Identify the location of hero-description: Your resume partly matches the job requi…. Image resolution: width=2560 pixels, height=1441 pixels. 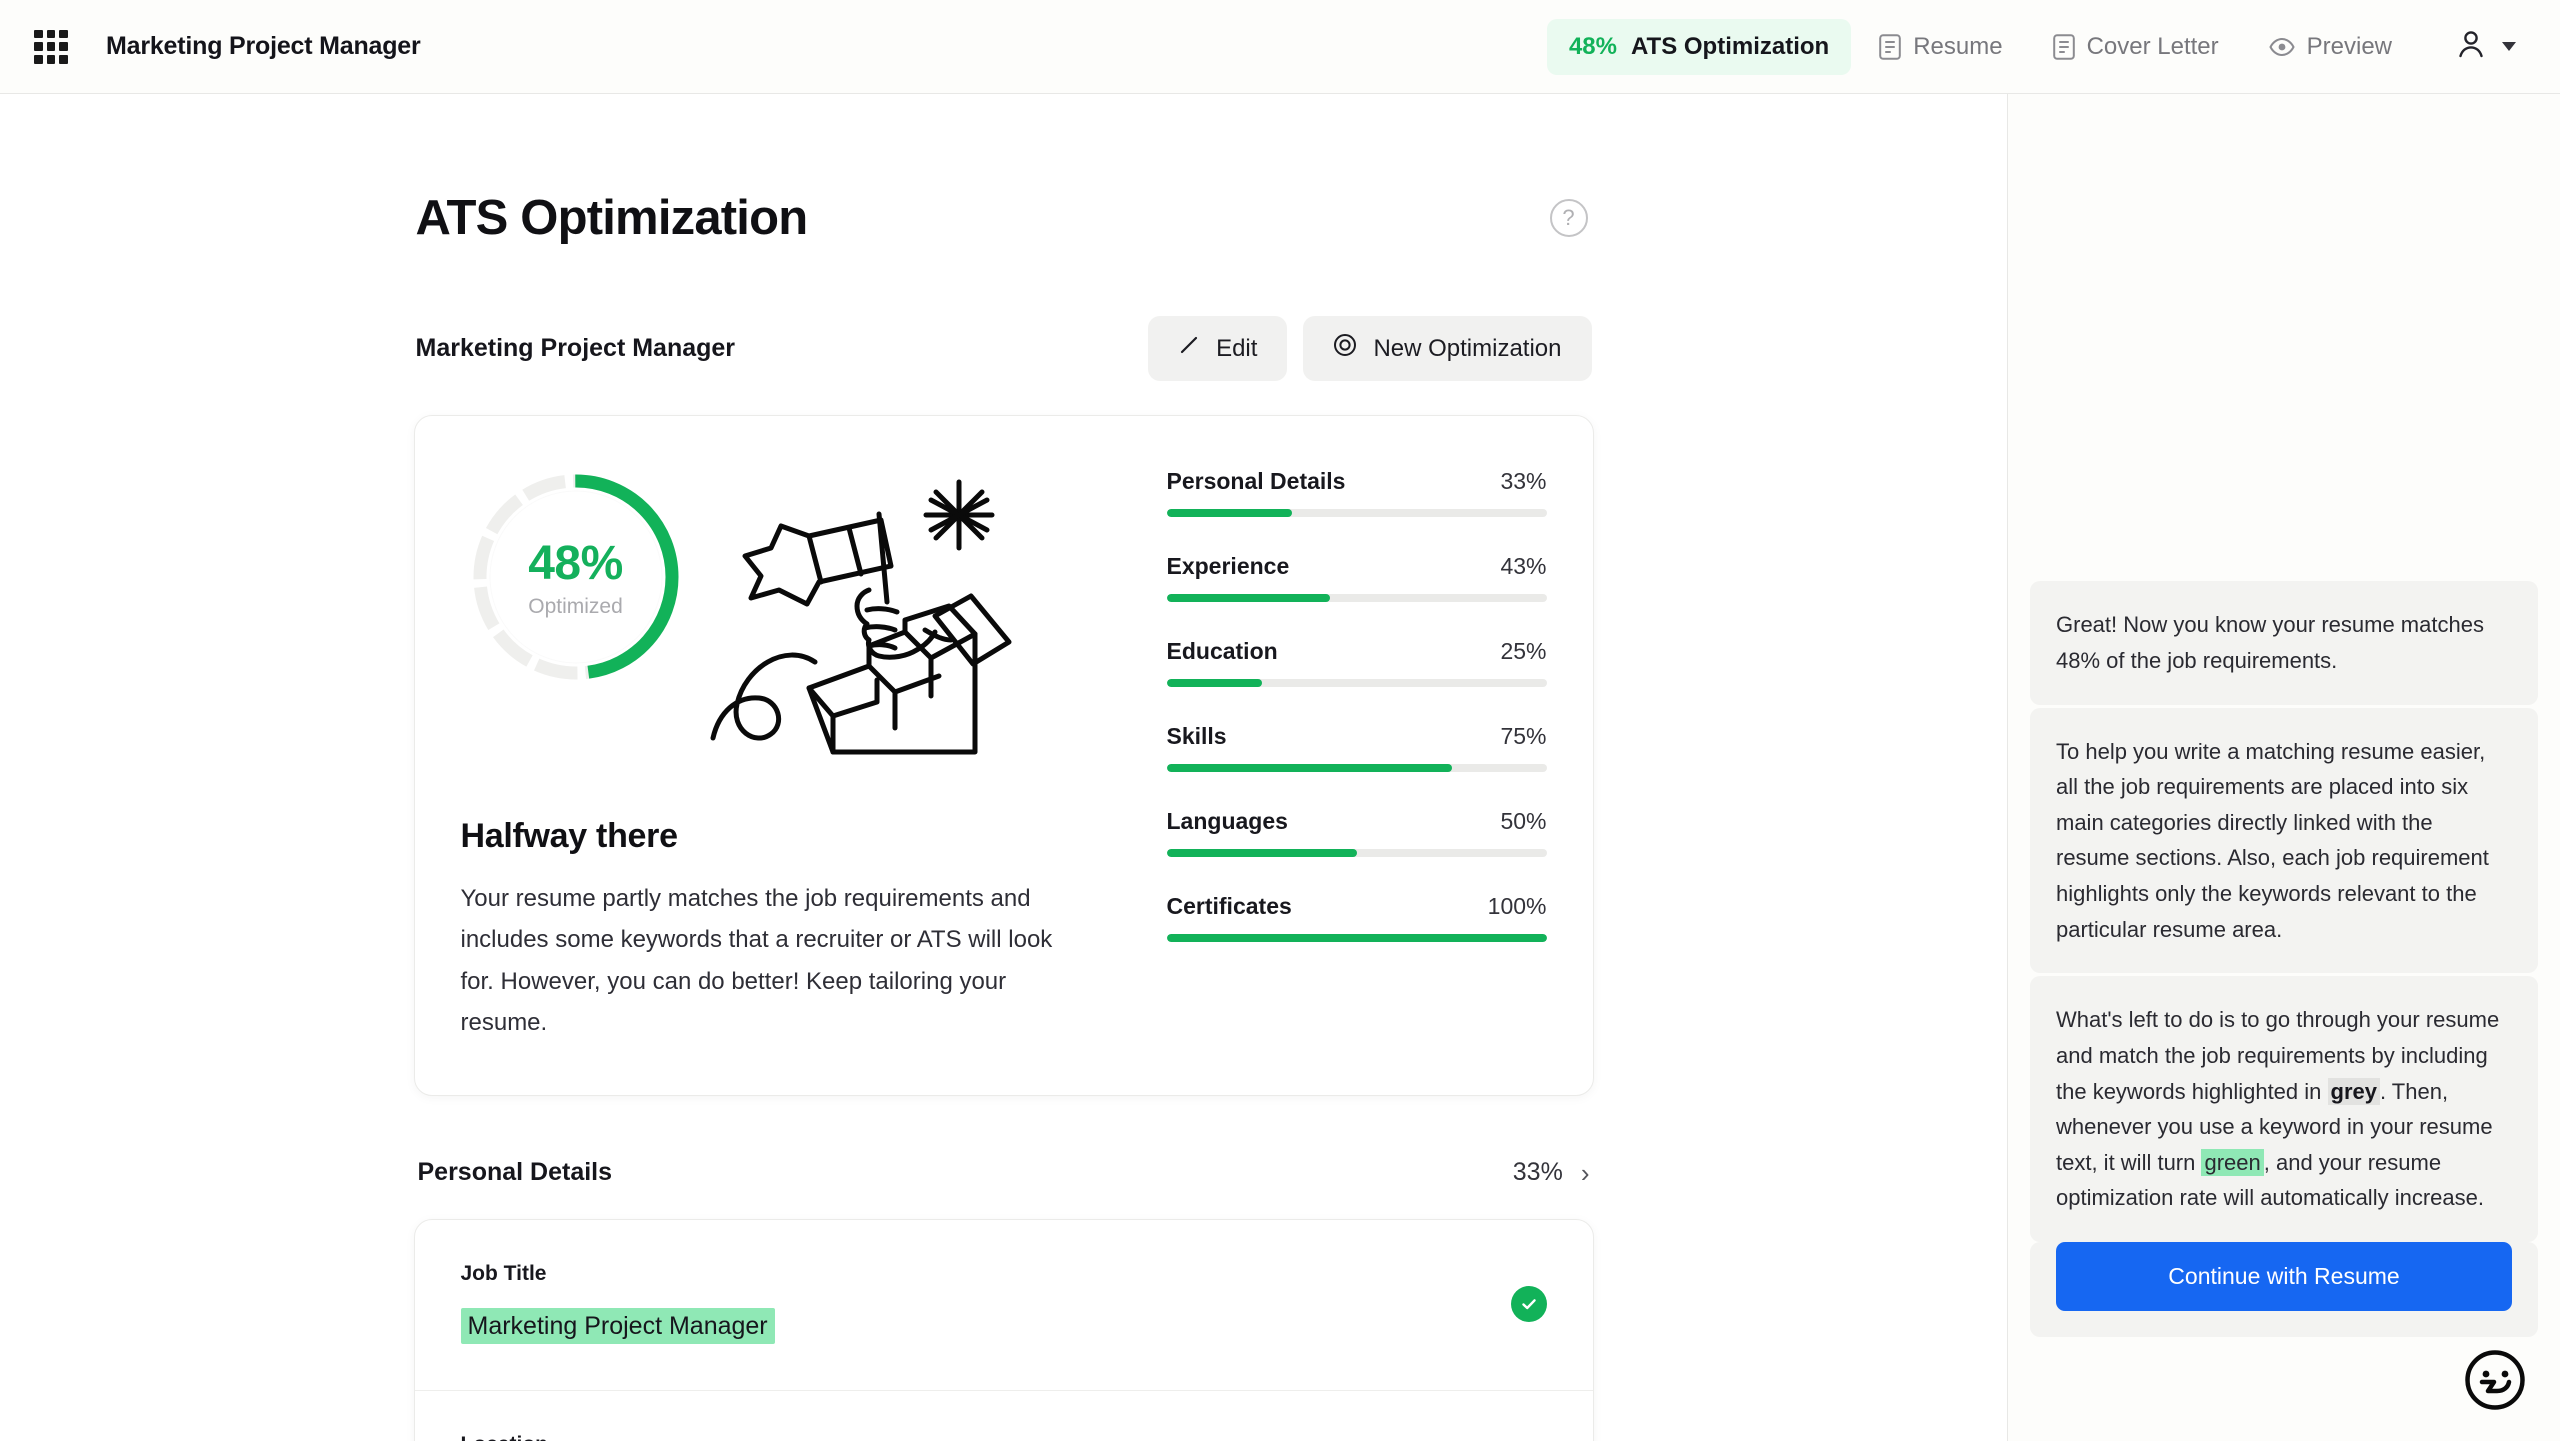
(756, 960).